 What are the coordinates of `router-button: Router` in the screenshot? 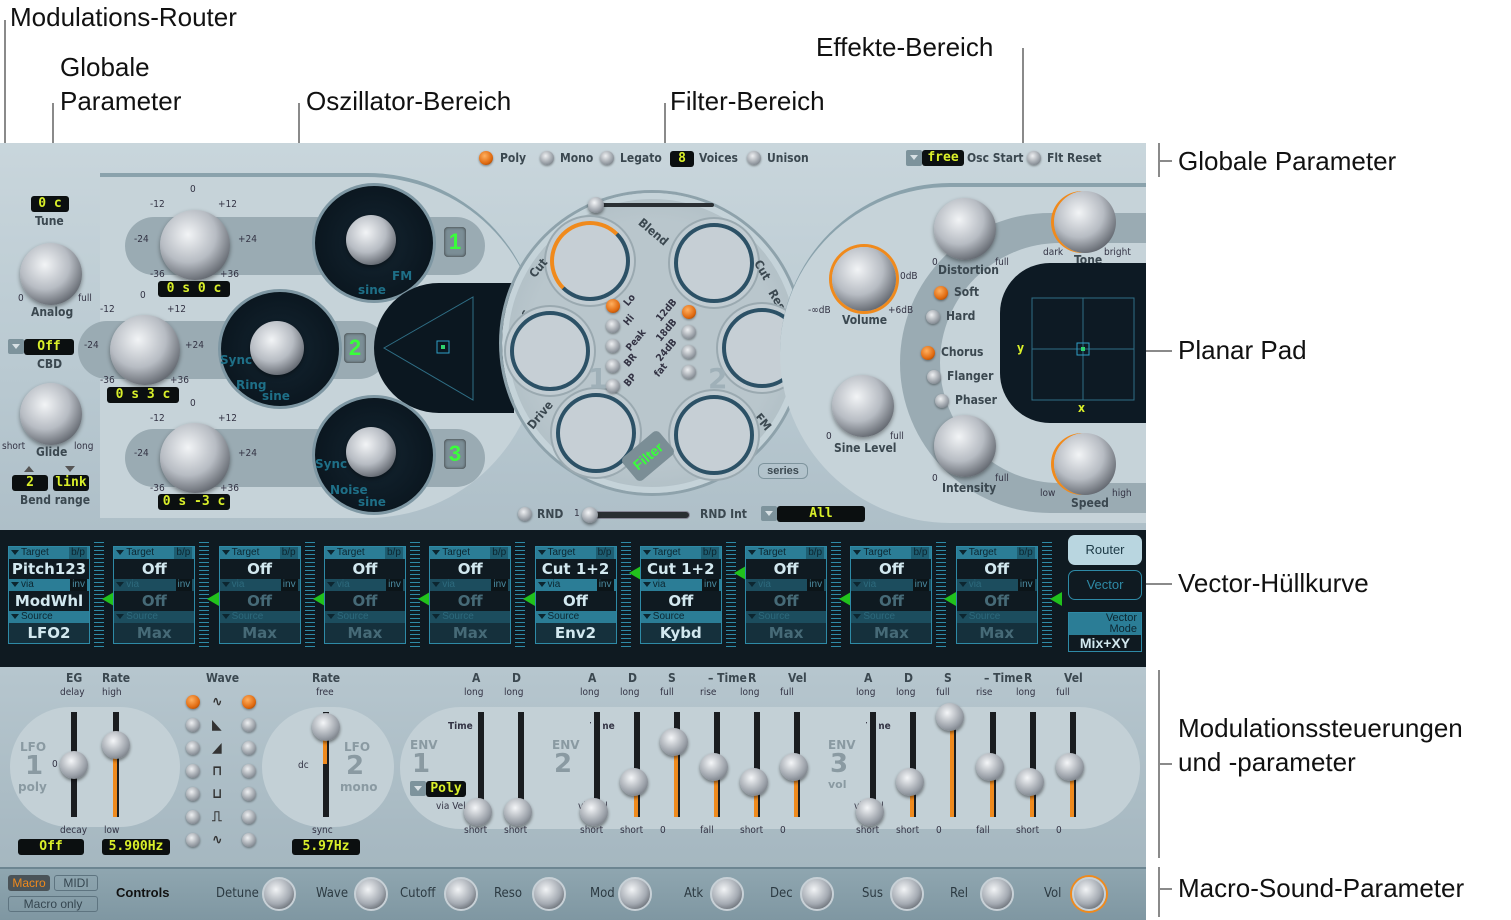 It's located at (1105, 550).